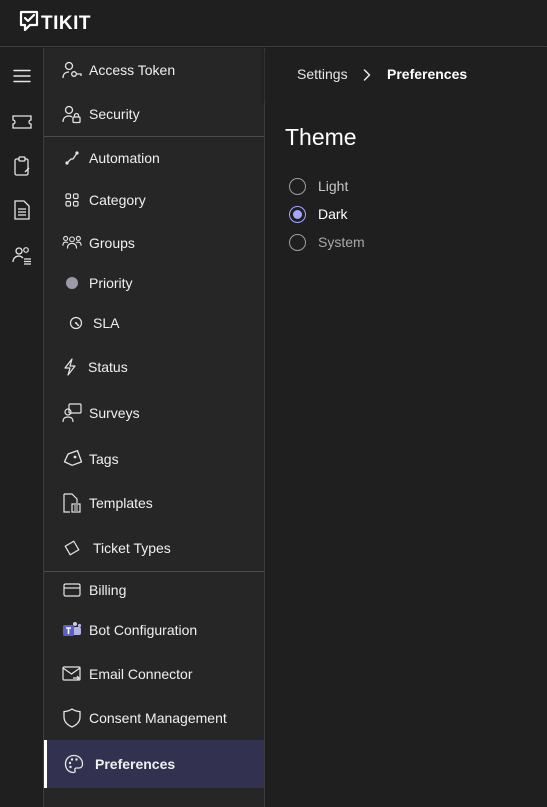  What do you see at coordinates (72, 718) in the screenshot?
I see `shield-icon` at bounding box center [72, 718].